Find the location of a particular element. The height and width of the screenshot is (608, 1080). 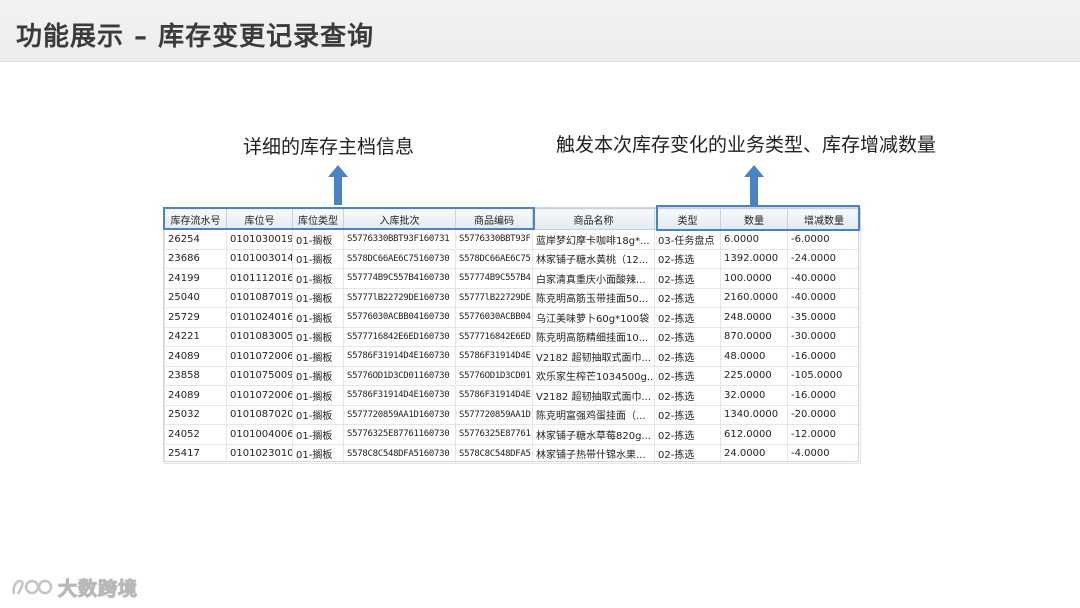

column-header: 数量 is located at coordinates (754, 219).